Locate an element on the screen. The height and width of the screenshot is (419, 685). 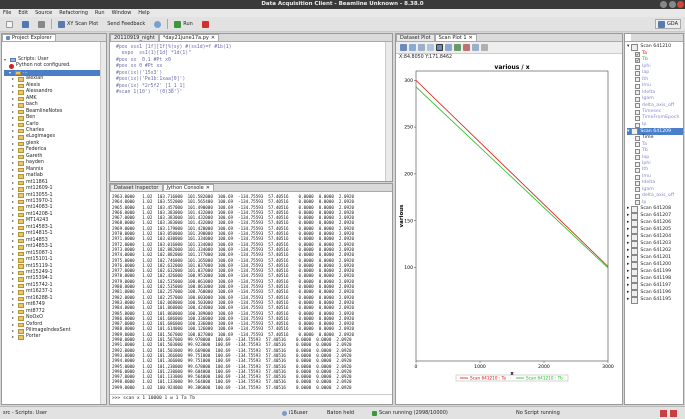
perspective-button: GDA is located at coordinates (667, 24).